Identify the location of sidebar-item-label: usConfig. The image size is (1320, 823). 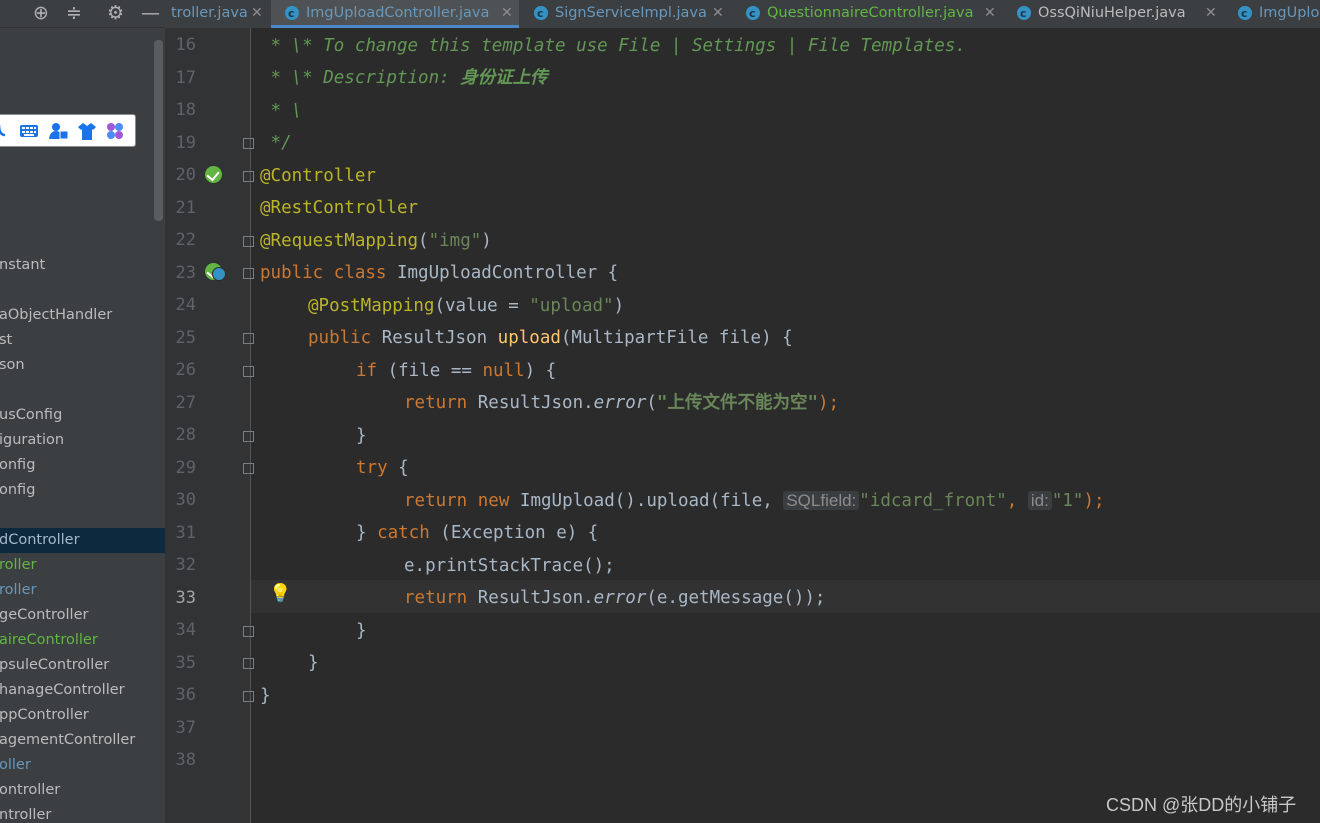
(31, 415).